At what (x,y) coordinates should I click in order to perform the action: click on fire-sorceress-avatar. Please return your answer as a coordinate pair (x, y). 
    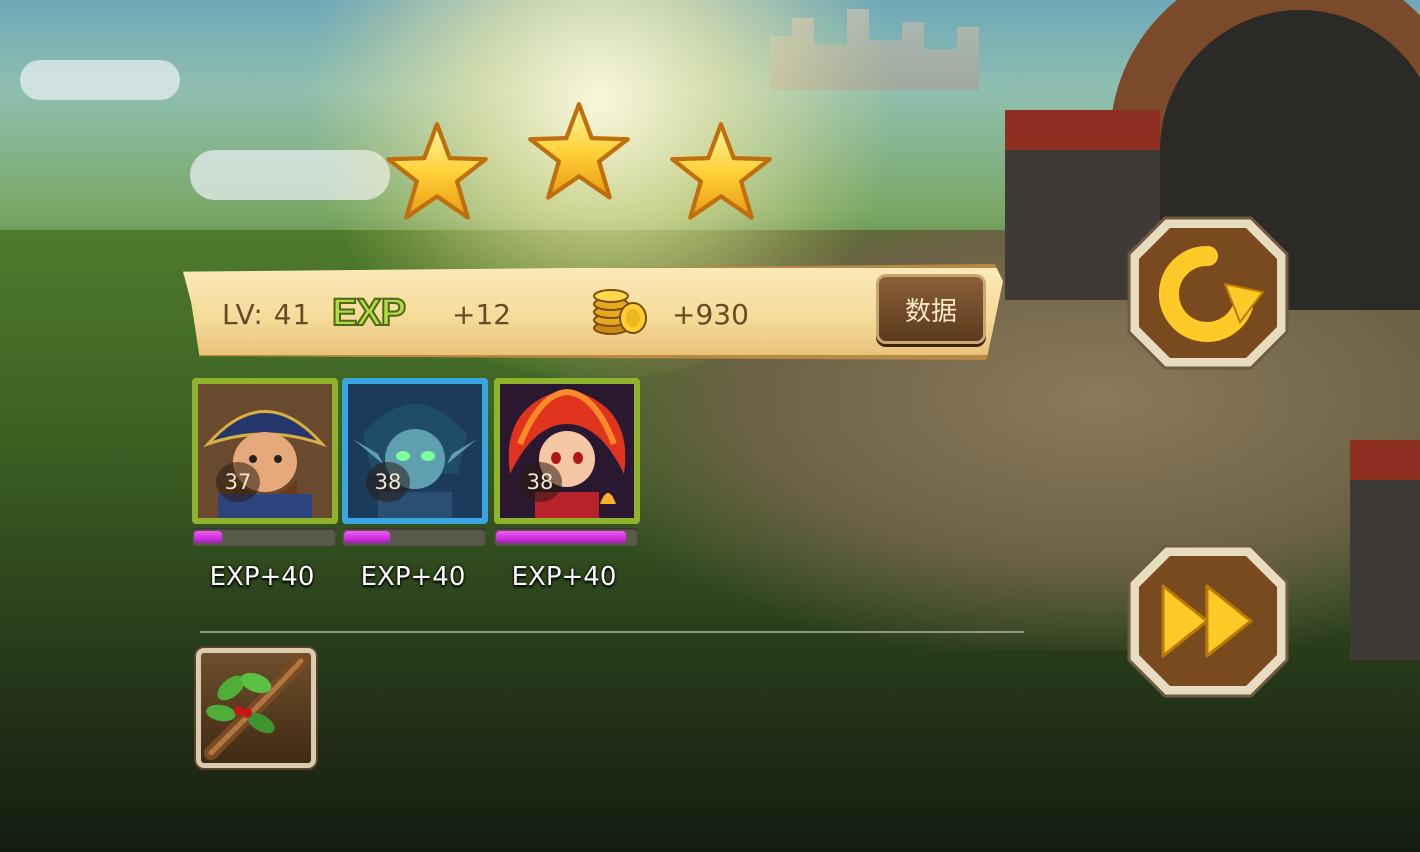
    Looking at the image, I should click on (567, 451).